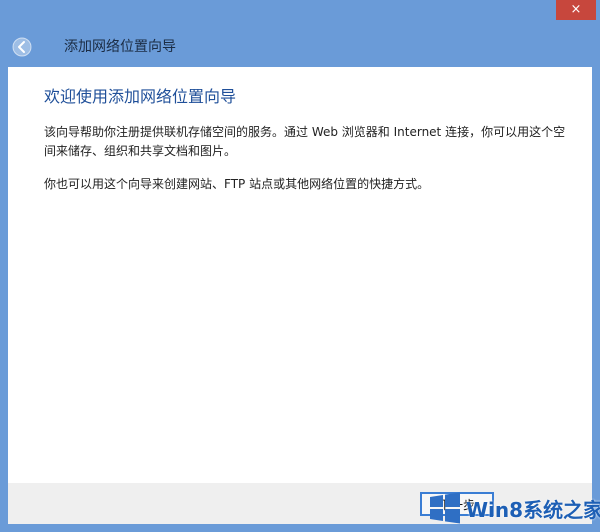  I want to click on next-button: 下一步, so click(457, 504).